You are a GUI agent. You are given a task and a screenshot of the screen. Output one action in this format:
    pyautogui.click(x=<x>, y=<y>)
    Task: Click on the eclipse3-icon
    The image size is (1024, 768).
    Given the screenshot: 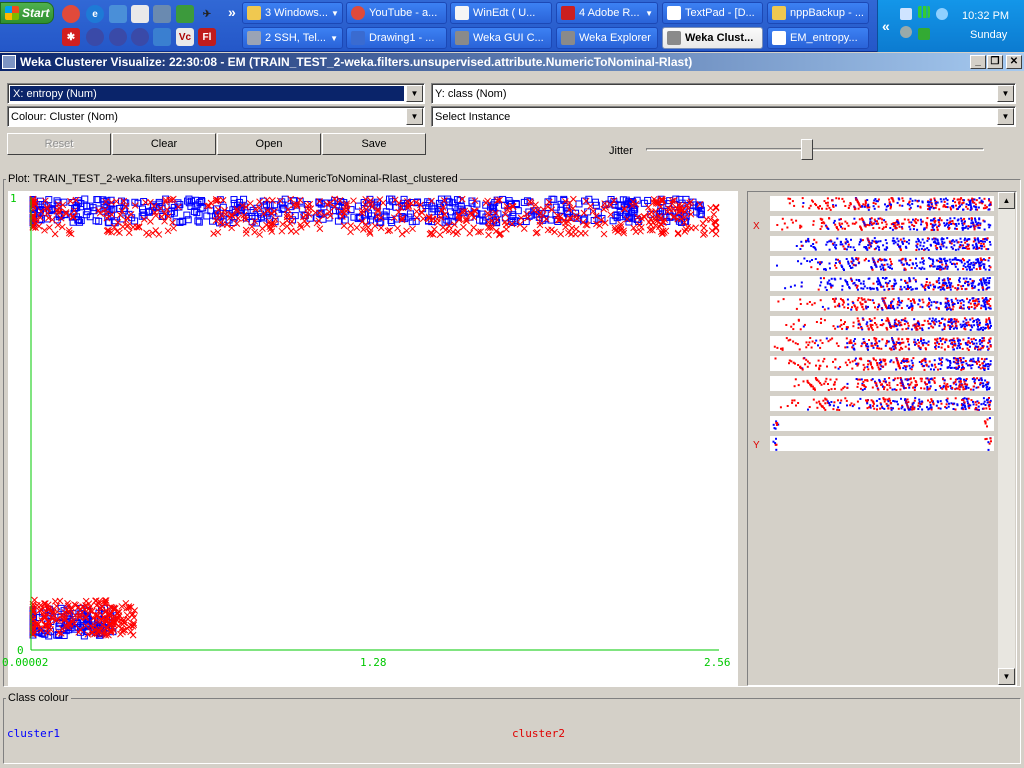 What is the action you would take?
    pyautogui.click(x=140, y=37)
    